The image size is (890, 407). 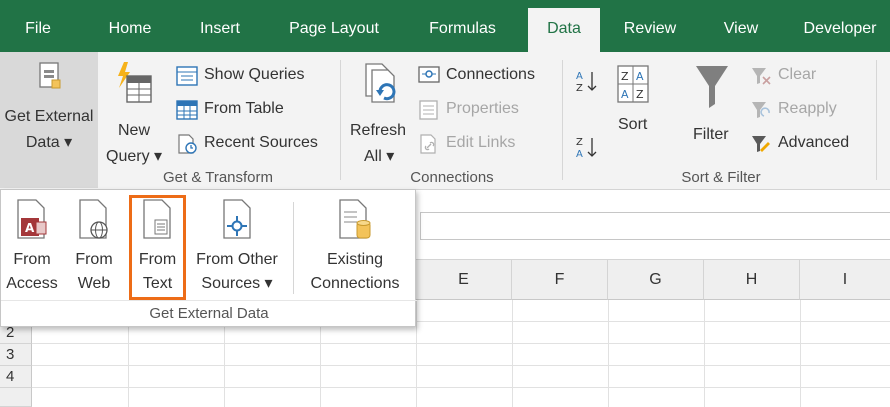 What do you see at coordinates (761, 144) in the screenshot?
I see `advanced-filter-icon` at bounding box center [761, 144].